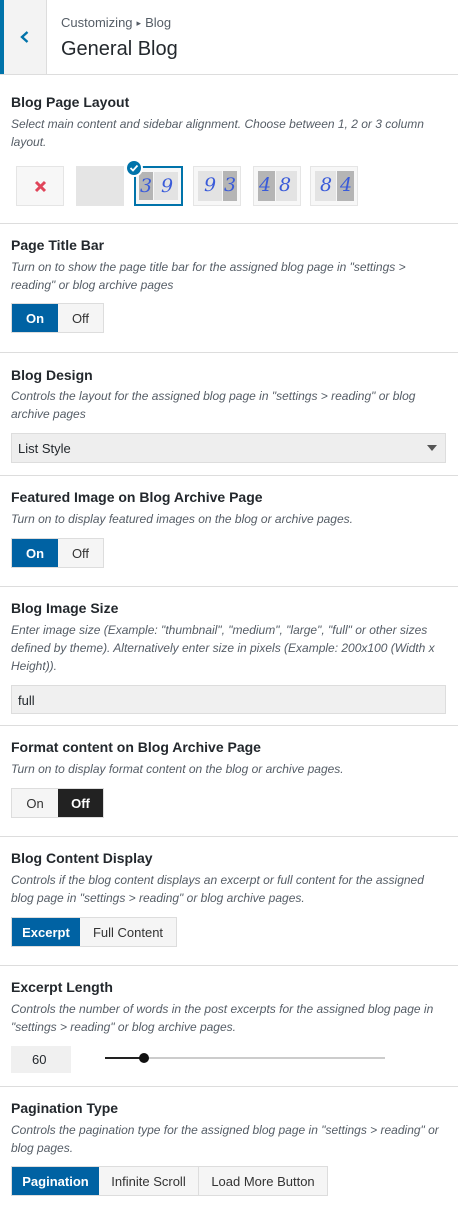 This screenshot has width=458, height=1209. Describe the element at coordinates (35, 803) in the screenshot. I see `format-content-on-button: On` at that location.